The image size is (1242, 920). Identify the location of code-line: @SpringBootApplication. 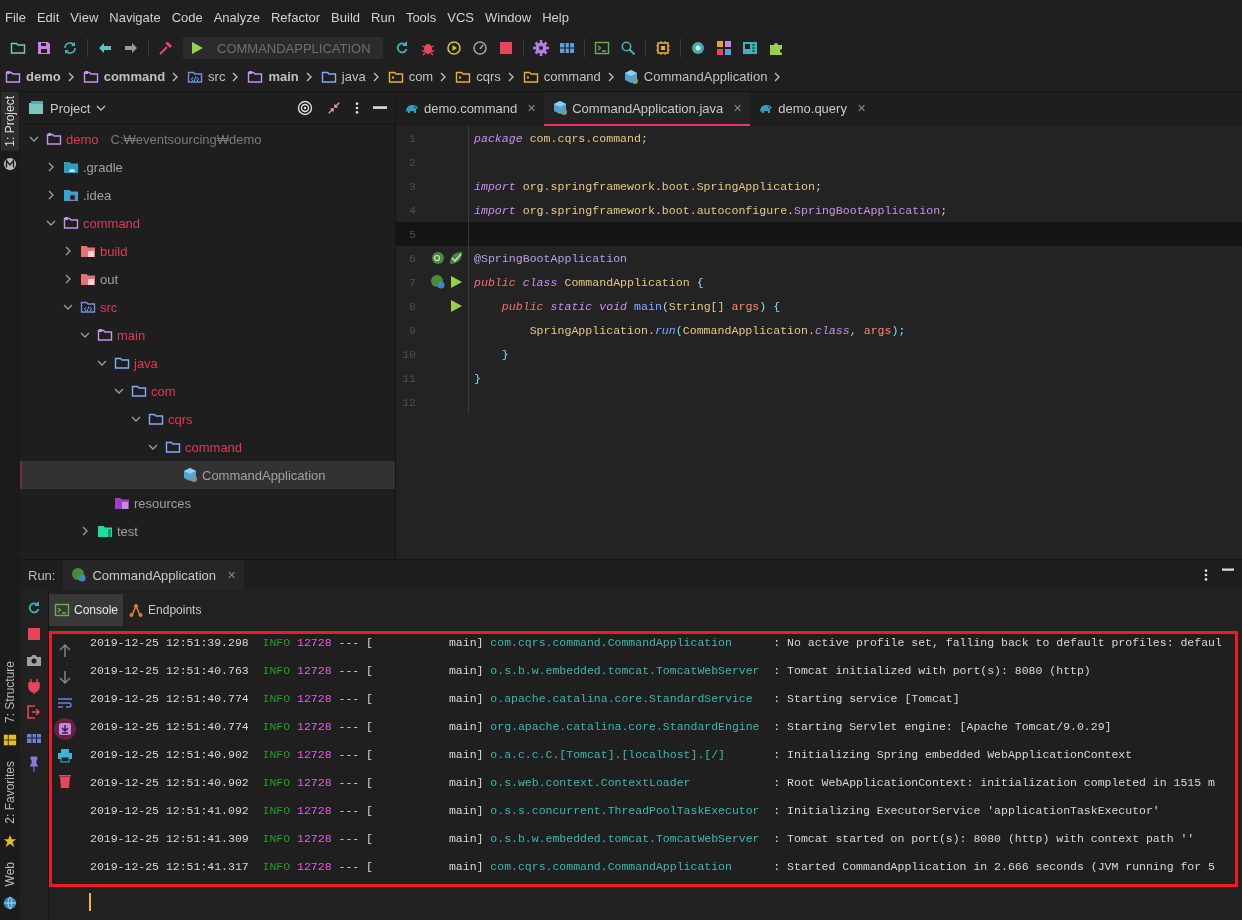
(551, 258).